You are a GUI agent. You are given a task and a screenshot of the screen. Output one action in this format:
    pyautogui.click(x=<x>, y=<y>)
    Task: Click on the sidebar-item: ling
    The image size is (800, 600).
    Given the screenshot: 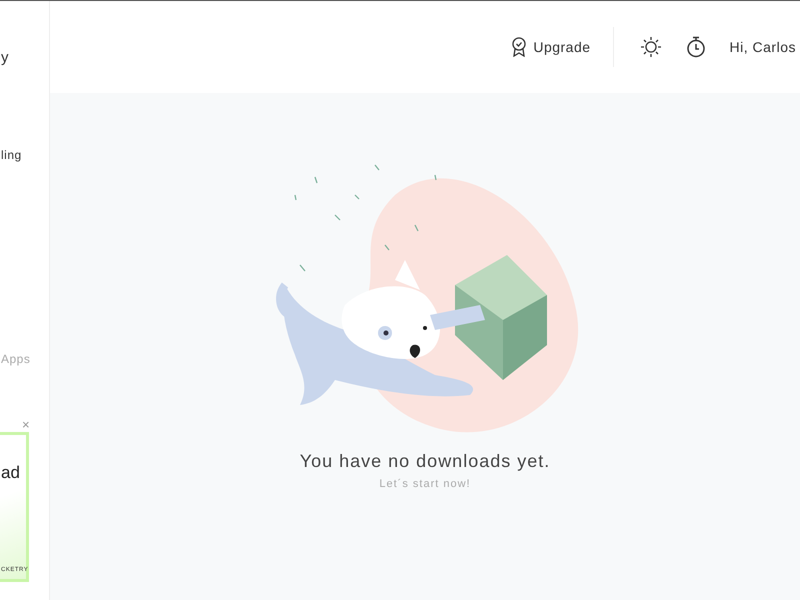 What is the action you would take?
    pyautogui.click(x=25, y=155)
    